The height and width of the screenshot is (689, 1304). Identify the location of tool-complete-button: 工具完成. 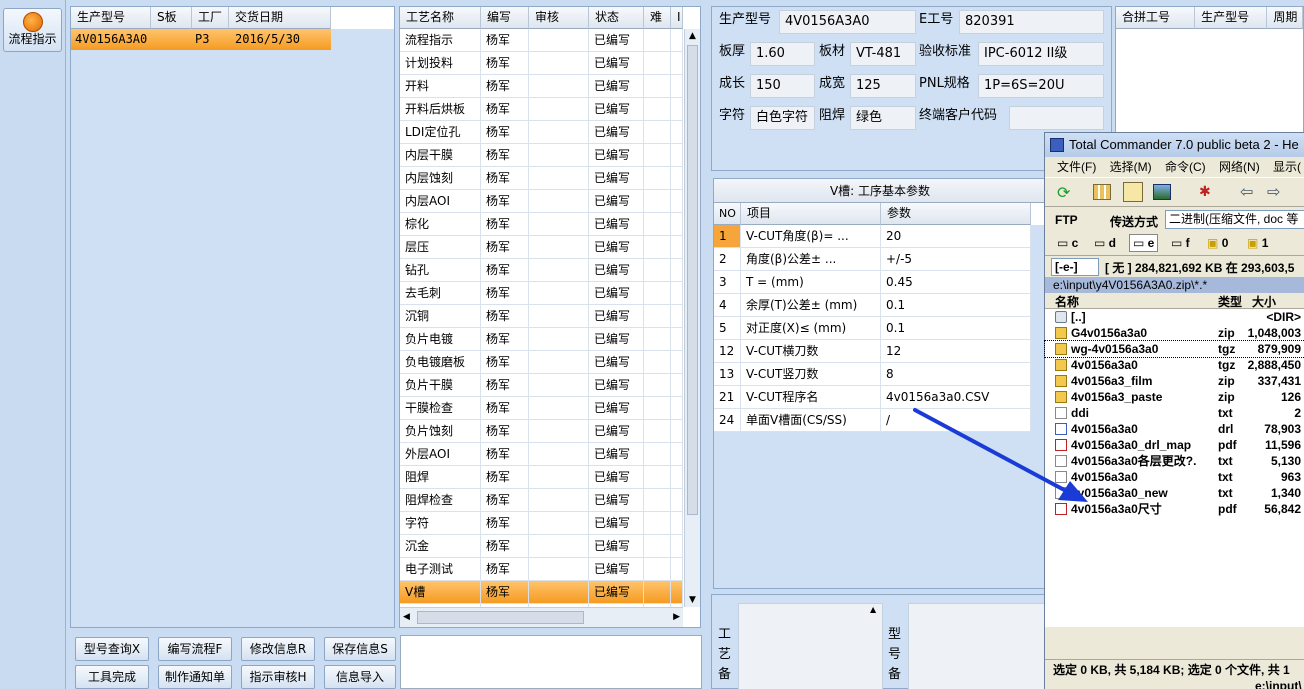
(112, 677).